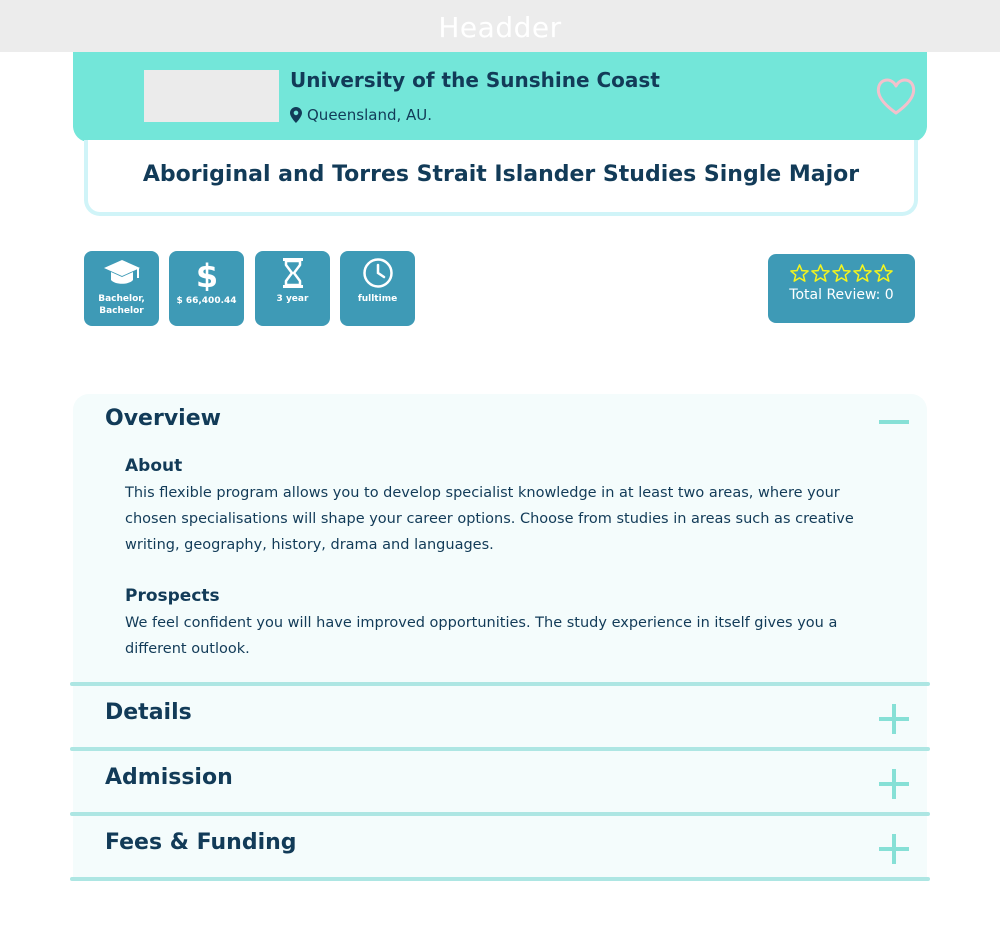 The image size is (1000, 930). I want to click on admission-panel: Admission, so click(500, 781).